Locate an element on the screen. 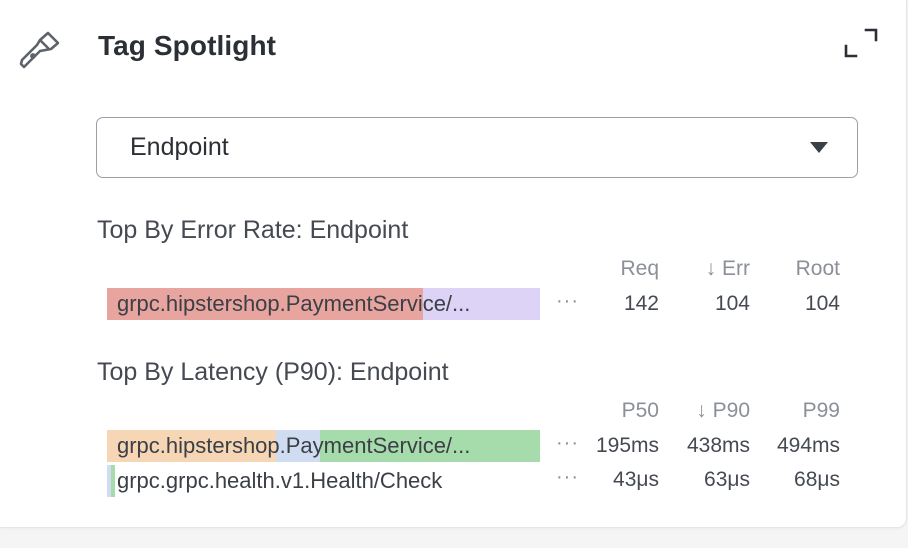 This screenshot has height=548, width=908. col-err: ↓ Err is located at coordinates (700, 269).